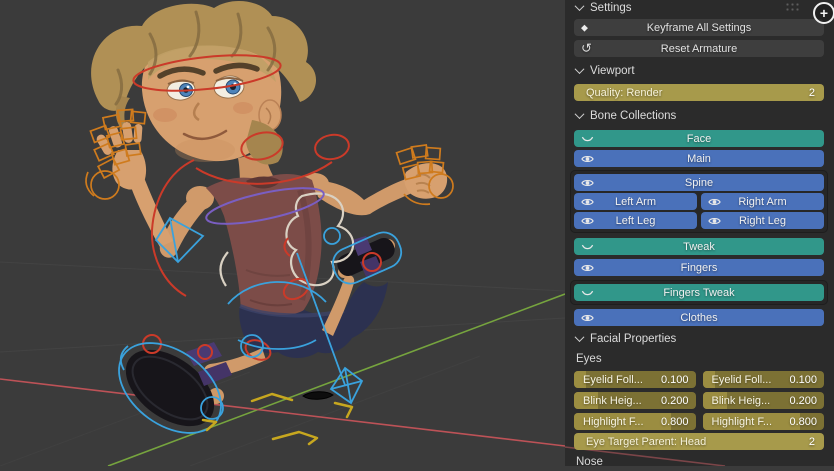 This screenshot has height=471, width=834. Describe the element at coordinates (589, 461) in the screenshot. I see `nose-label: Nose` at that location.